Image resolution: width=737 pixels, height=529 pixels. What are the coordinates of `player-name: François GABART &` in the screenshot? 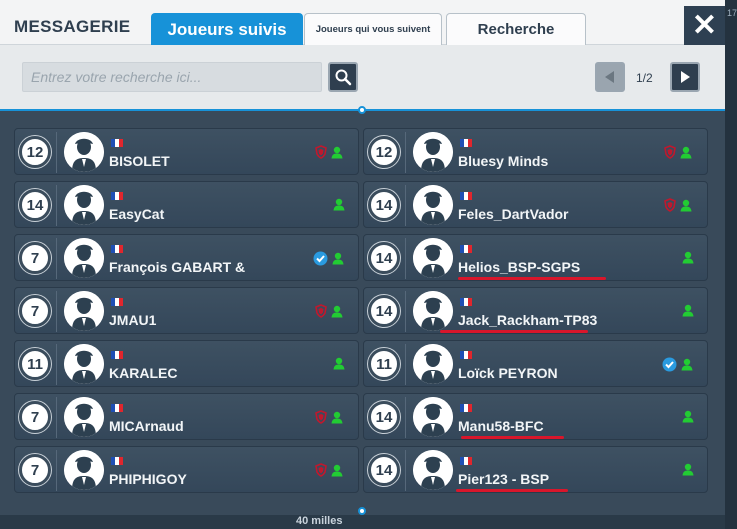 It's located at (177, 267).